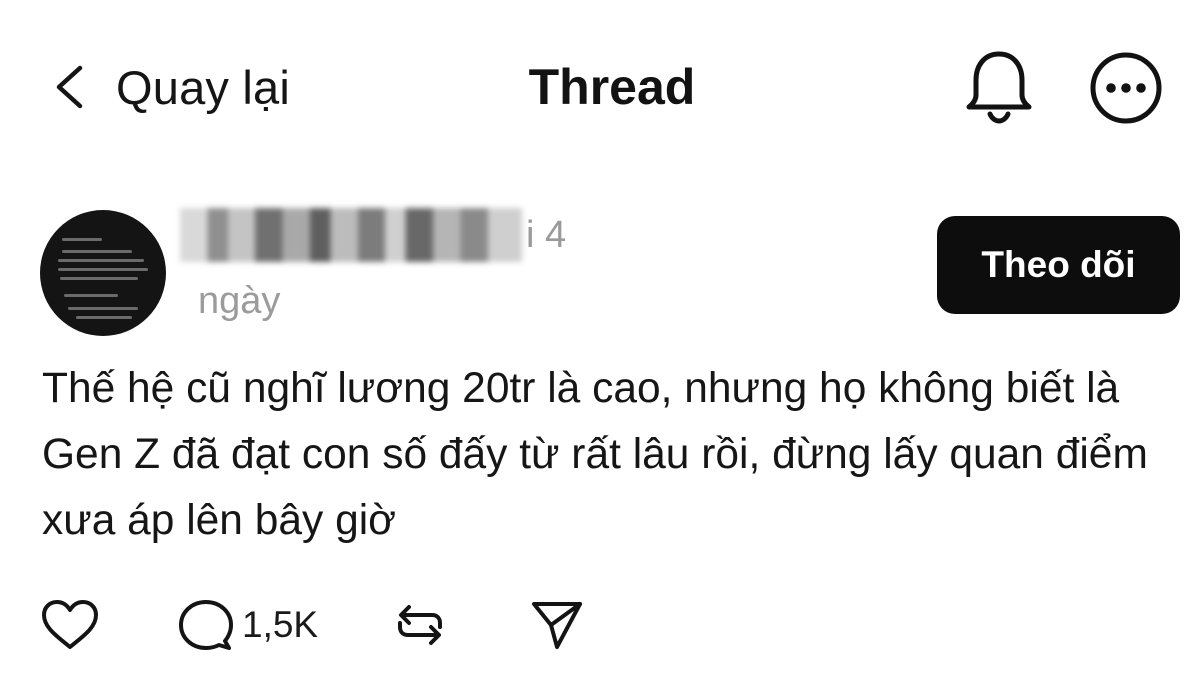 Image resolution: width=1200 pixels, height=681 pixels. What do you see at coordinates (999, 87) in the screenshot?
I see `bell-icon` at bounding box center [999, 87].